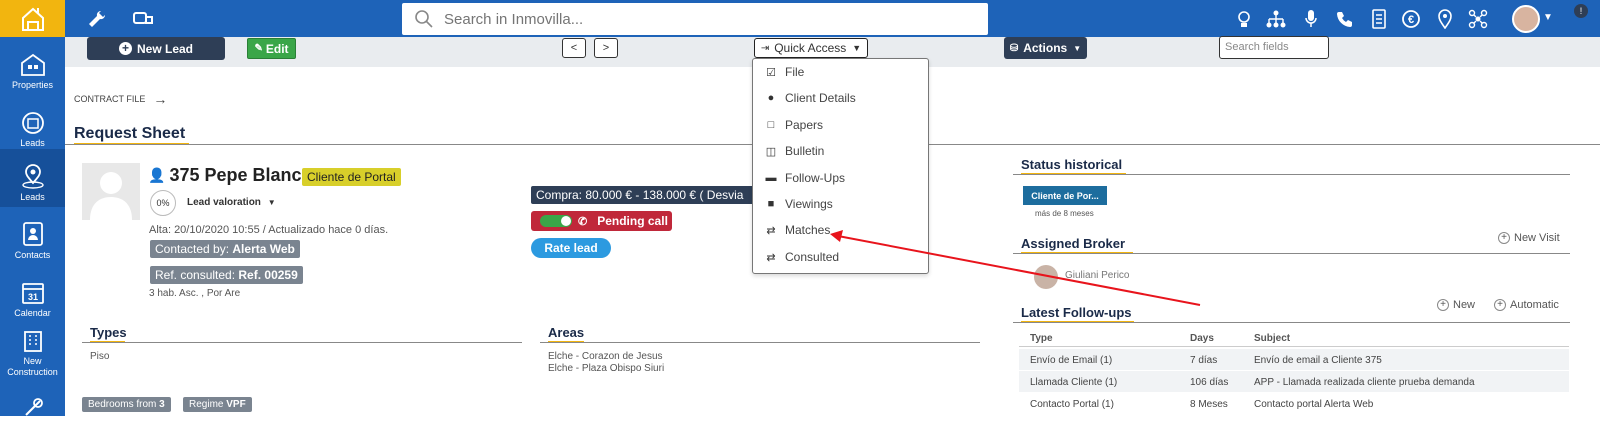  What do you see at coordinates (1015, 268) in the screenshot?
I see `annotation-arrow` at bounding box center [1015, 268].